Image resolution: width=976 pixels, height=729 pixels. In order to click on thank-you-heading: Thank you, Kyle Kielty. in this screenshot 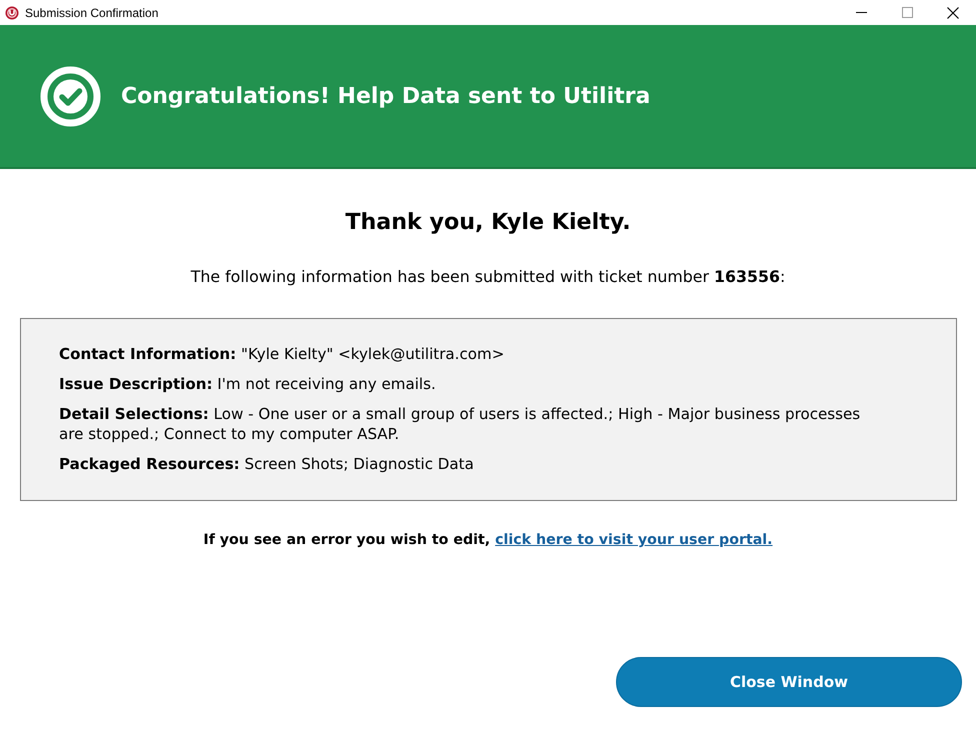, I will do `click(488, 222)`.